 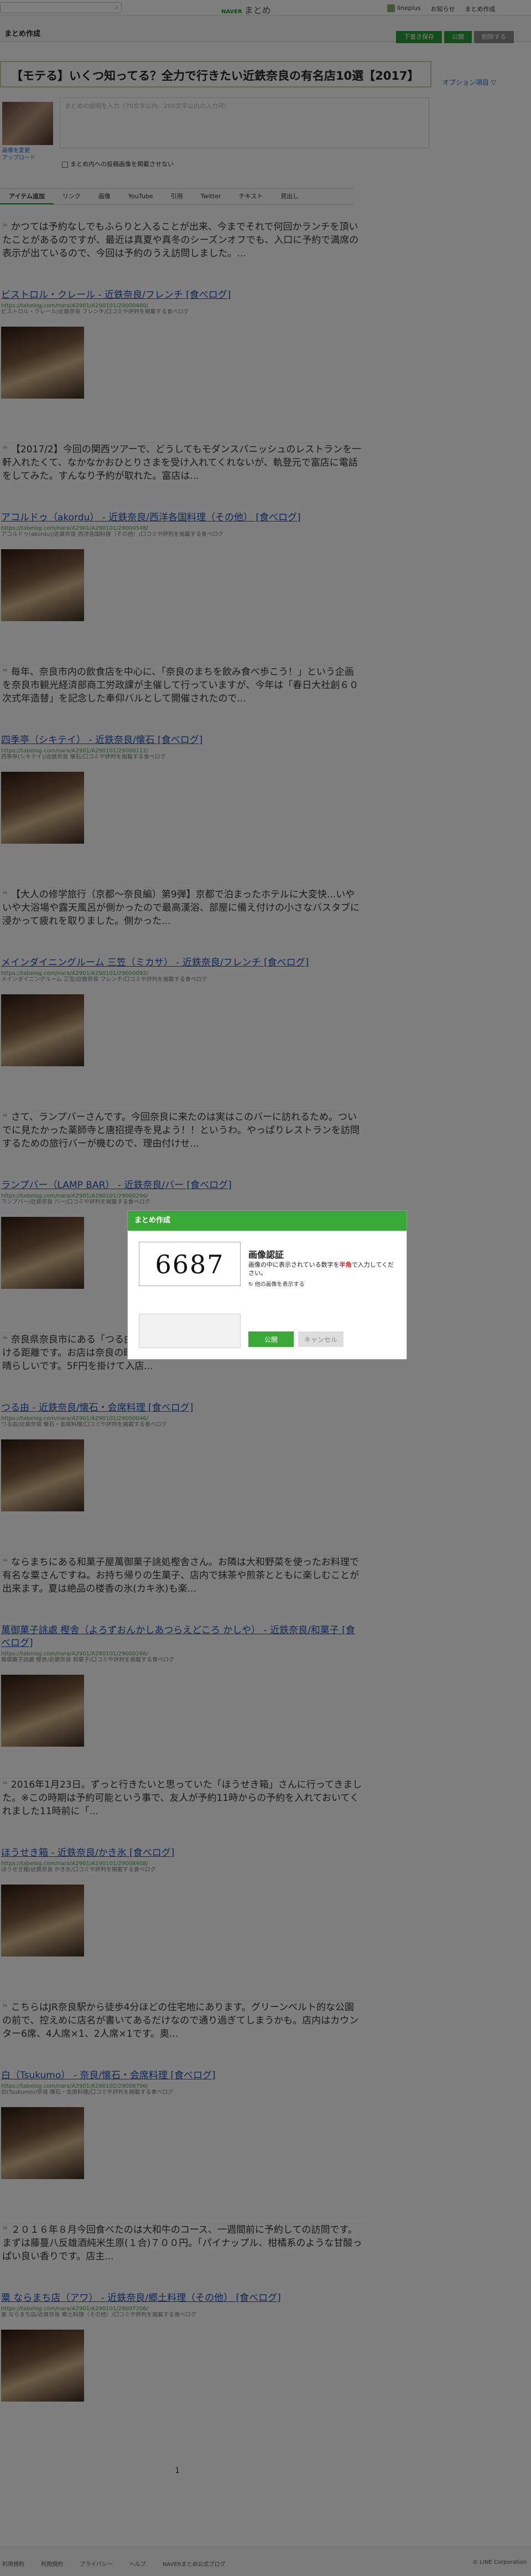 What do you see at coordinates (321, 1269) in the screenshot?
I see `captcha-description: 画像の中に表示されている数字を半角で入力してください。` at bounding box center [321, 1269].